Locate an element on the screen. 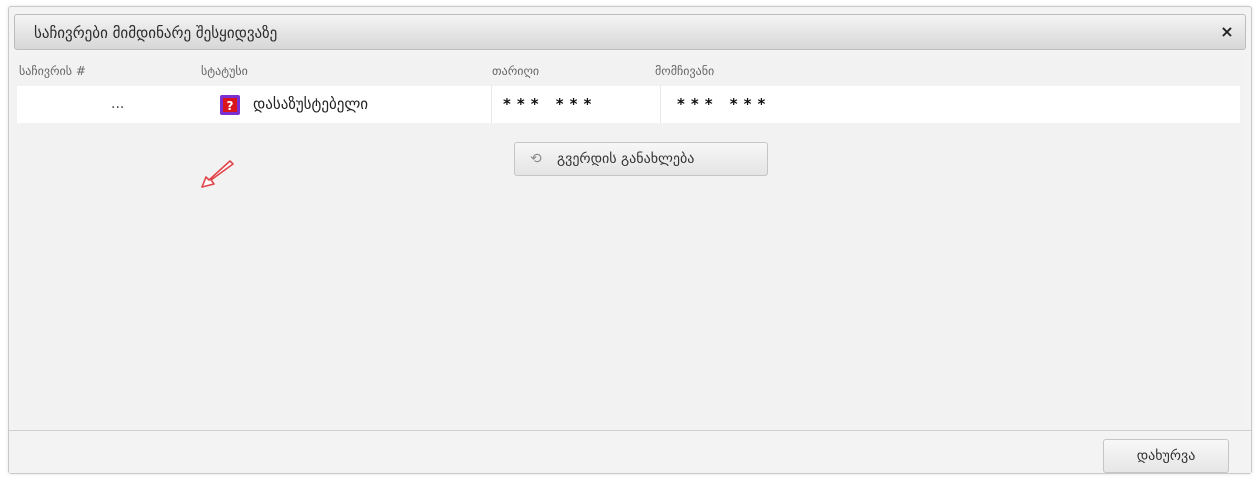 This screenshot has width=1259, height=479. dialog-titlebar: საჩივრები მიმდინარე შესყიდვაზე × is located at coordinates (630, 32).